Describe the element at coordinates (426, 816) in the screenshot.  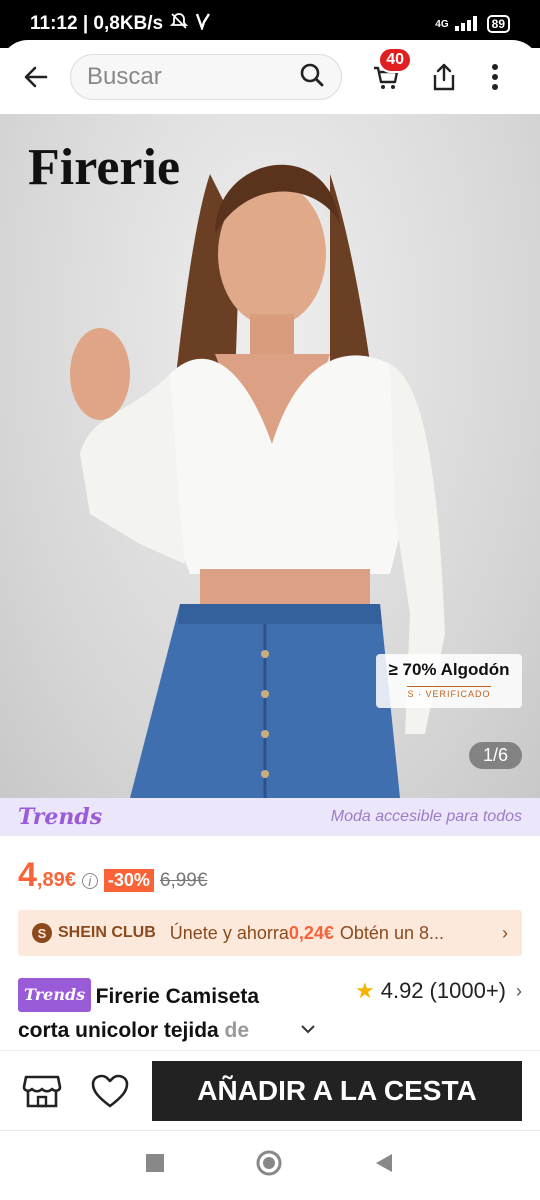
I see `trends-slogan: Moda accesible para todos` at that location.